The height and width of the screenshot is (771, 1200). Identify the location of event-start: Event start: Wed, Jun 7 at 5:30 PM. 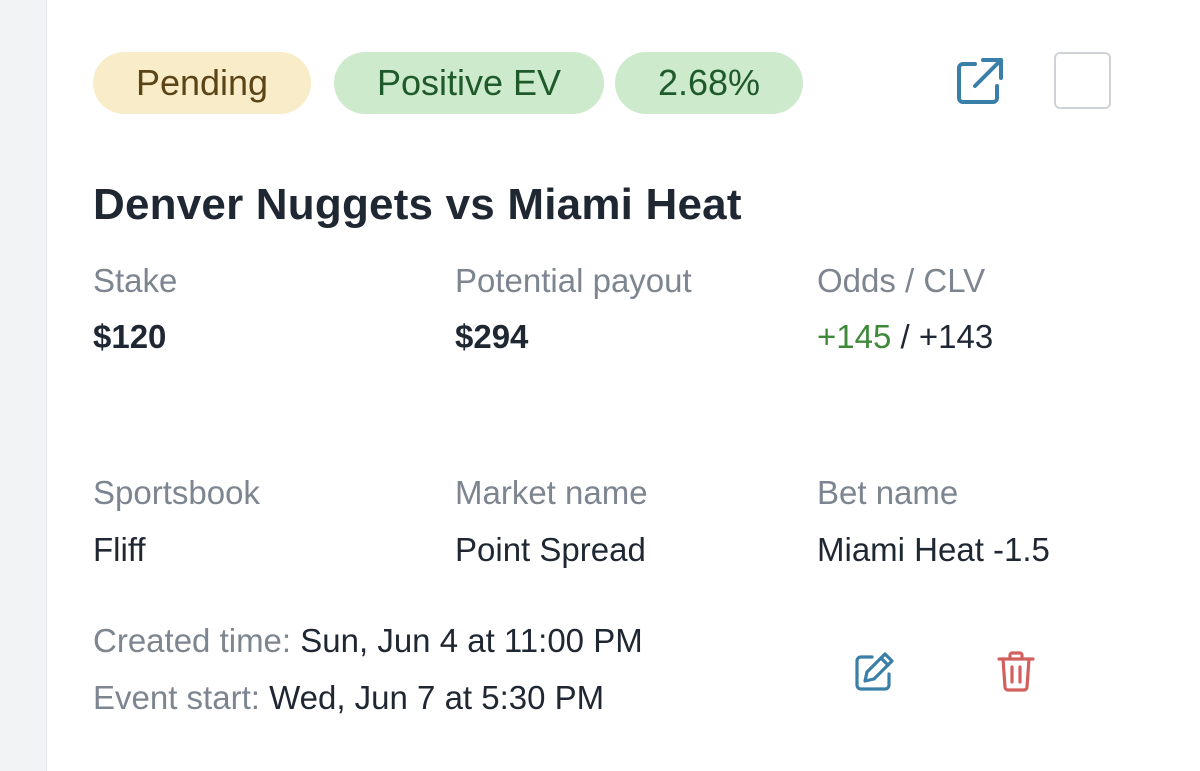
(348, 698).